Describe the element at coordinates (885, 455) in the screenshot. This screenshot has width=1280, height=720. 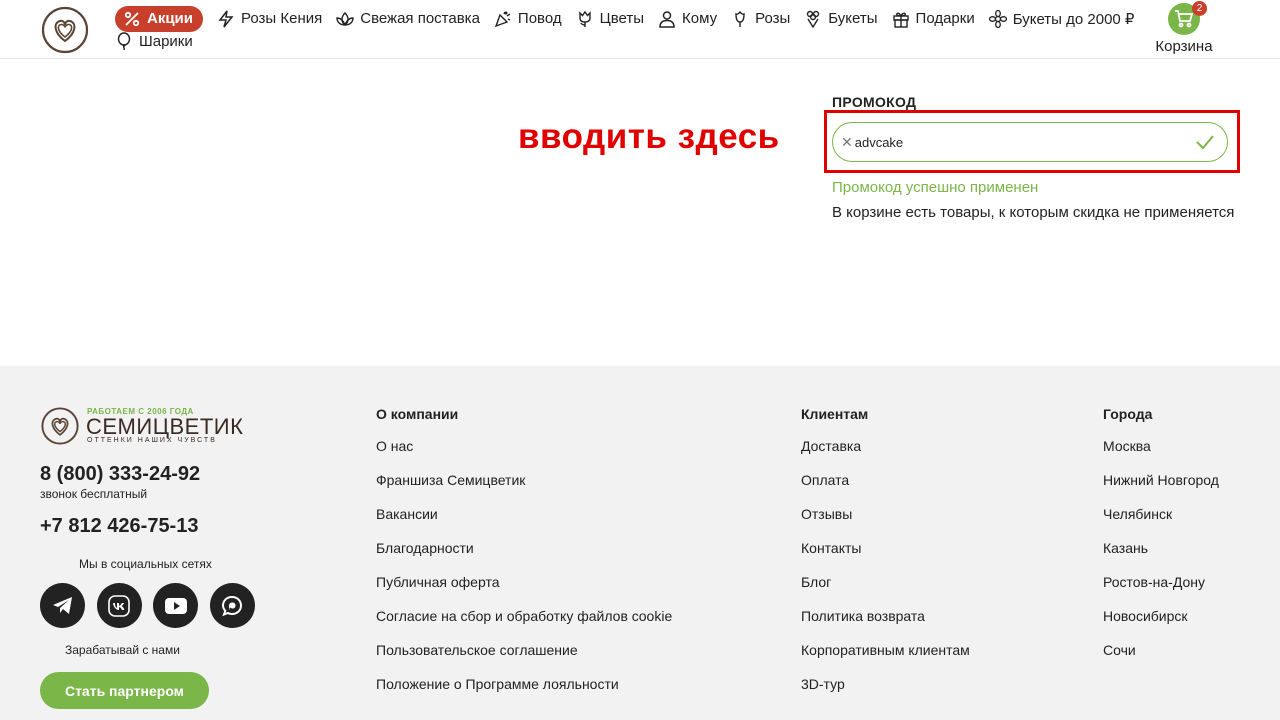
I see `footer-link: Доставка` at that location.